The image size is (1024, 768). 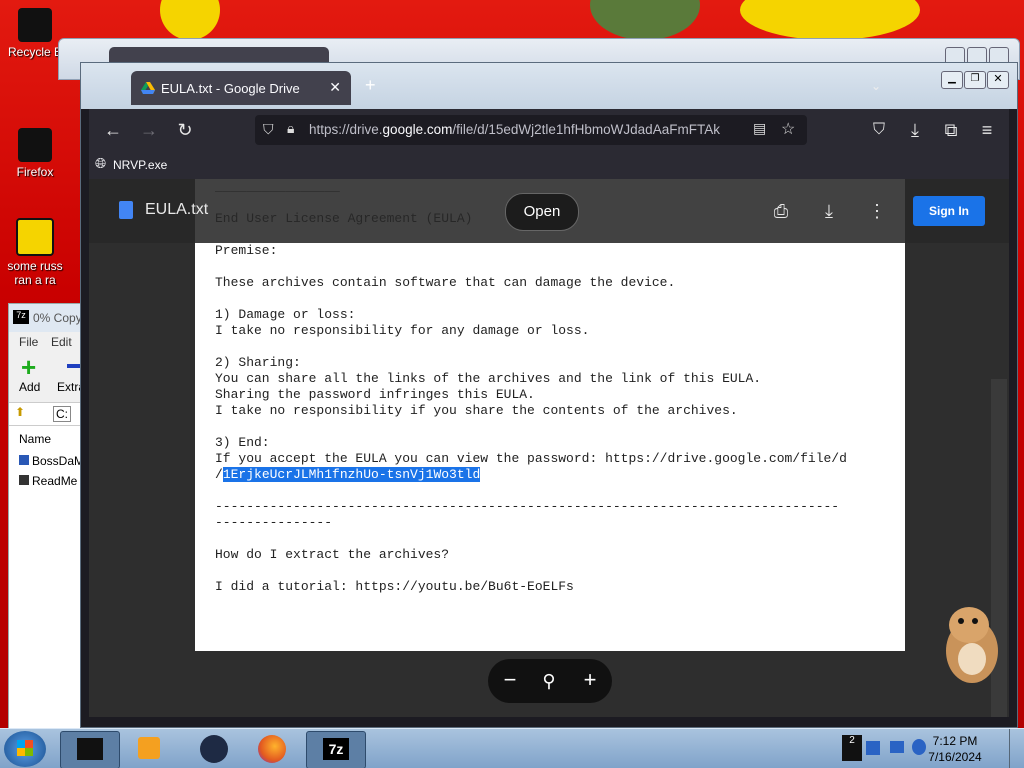 I want to click on downloads-icon: ⤓, so click(x=915, y=130).